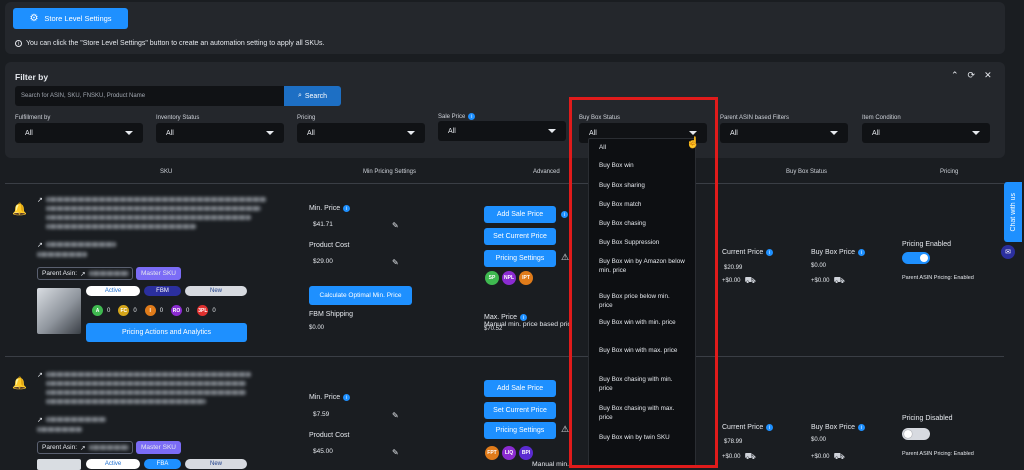  Describe the element at coordinates (876, 133) in the screenshot. I see `item-condition-value: All` at that location.